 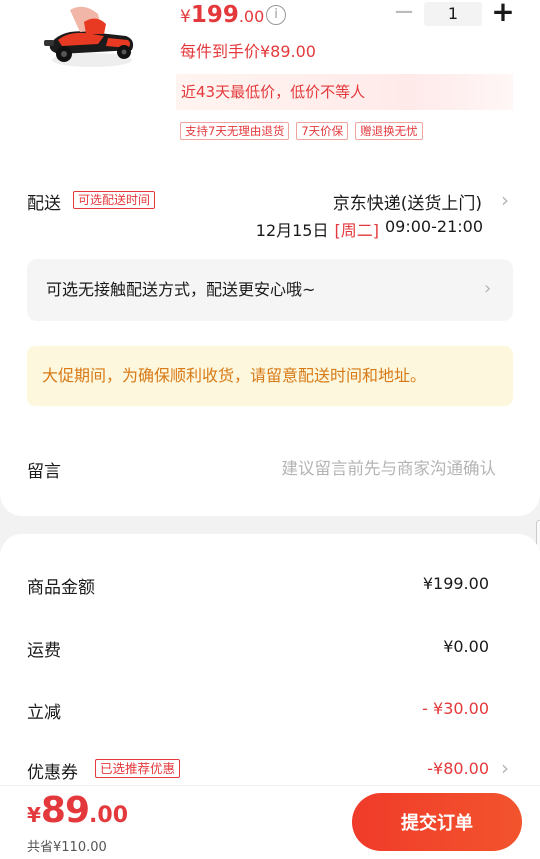 I want to click on service-tag: 7天价保, so click(x=322, y=131).